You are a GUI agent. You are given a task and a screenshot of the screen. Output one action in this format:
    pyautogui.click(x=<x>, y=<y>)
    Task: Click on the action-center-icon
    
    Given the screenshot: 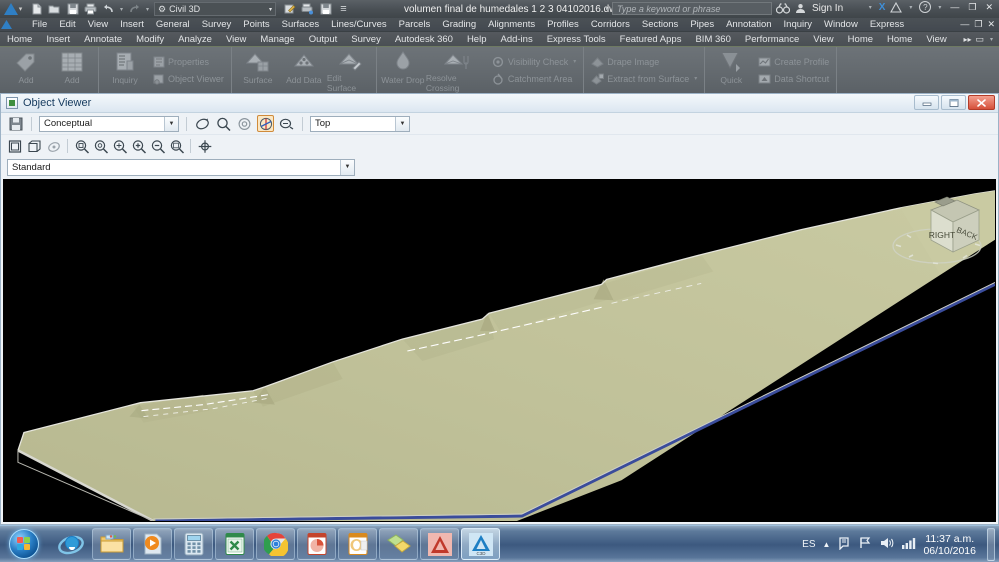 What is the action you would take?
    pyautogui.click(x=844, y=544)
    